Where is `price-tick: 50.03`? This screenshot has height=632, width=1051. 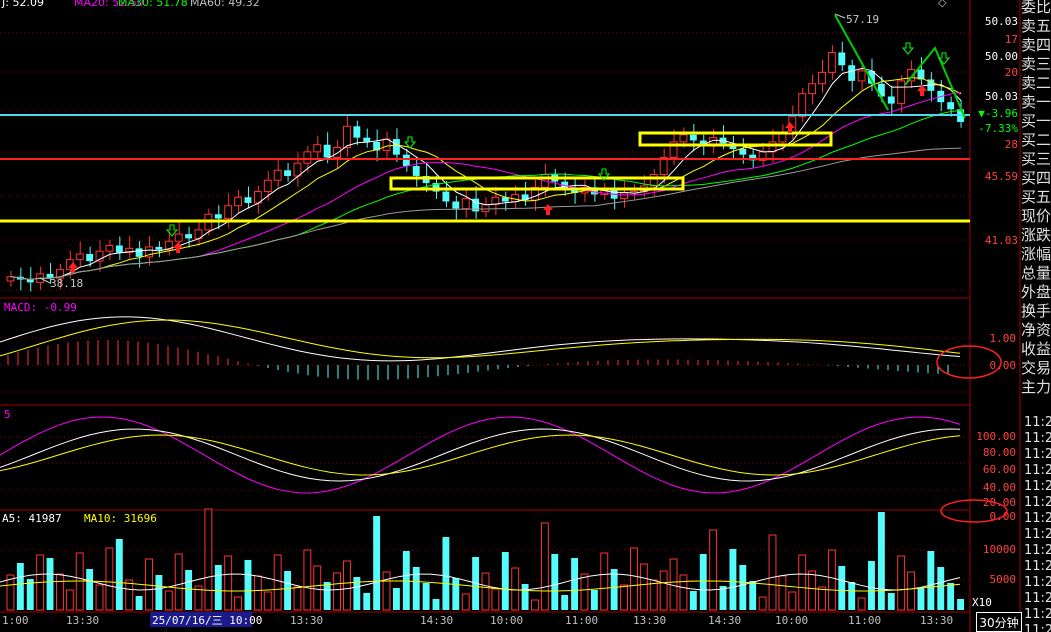 price-tick: 50.03 is located at coordinates (1001, 21).